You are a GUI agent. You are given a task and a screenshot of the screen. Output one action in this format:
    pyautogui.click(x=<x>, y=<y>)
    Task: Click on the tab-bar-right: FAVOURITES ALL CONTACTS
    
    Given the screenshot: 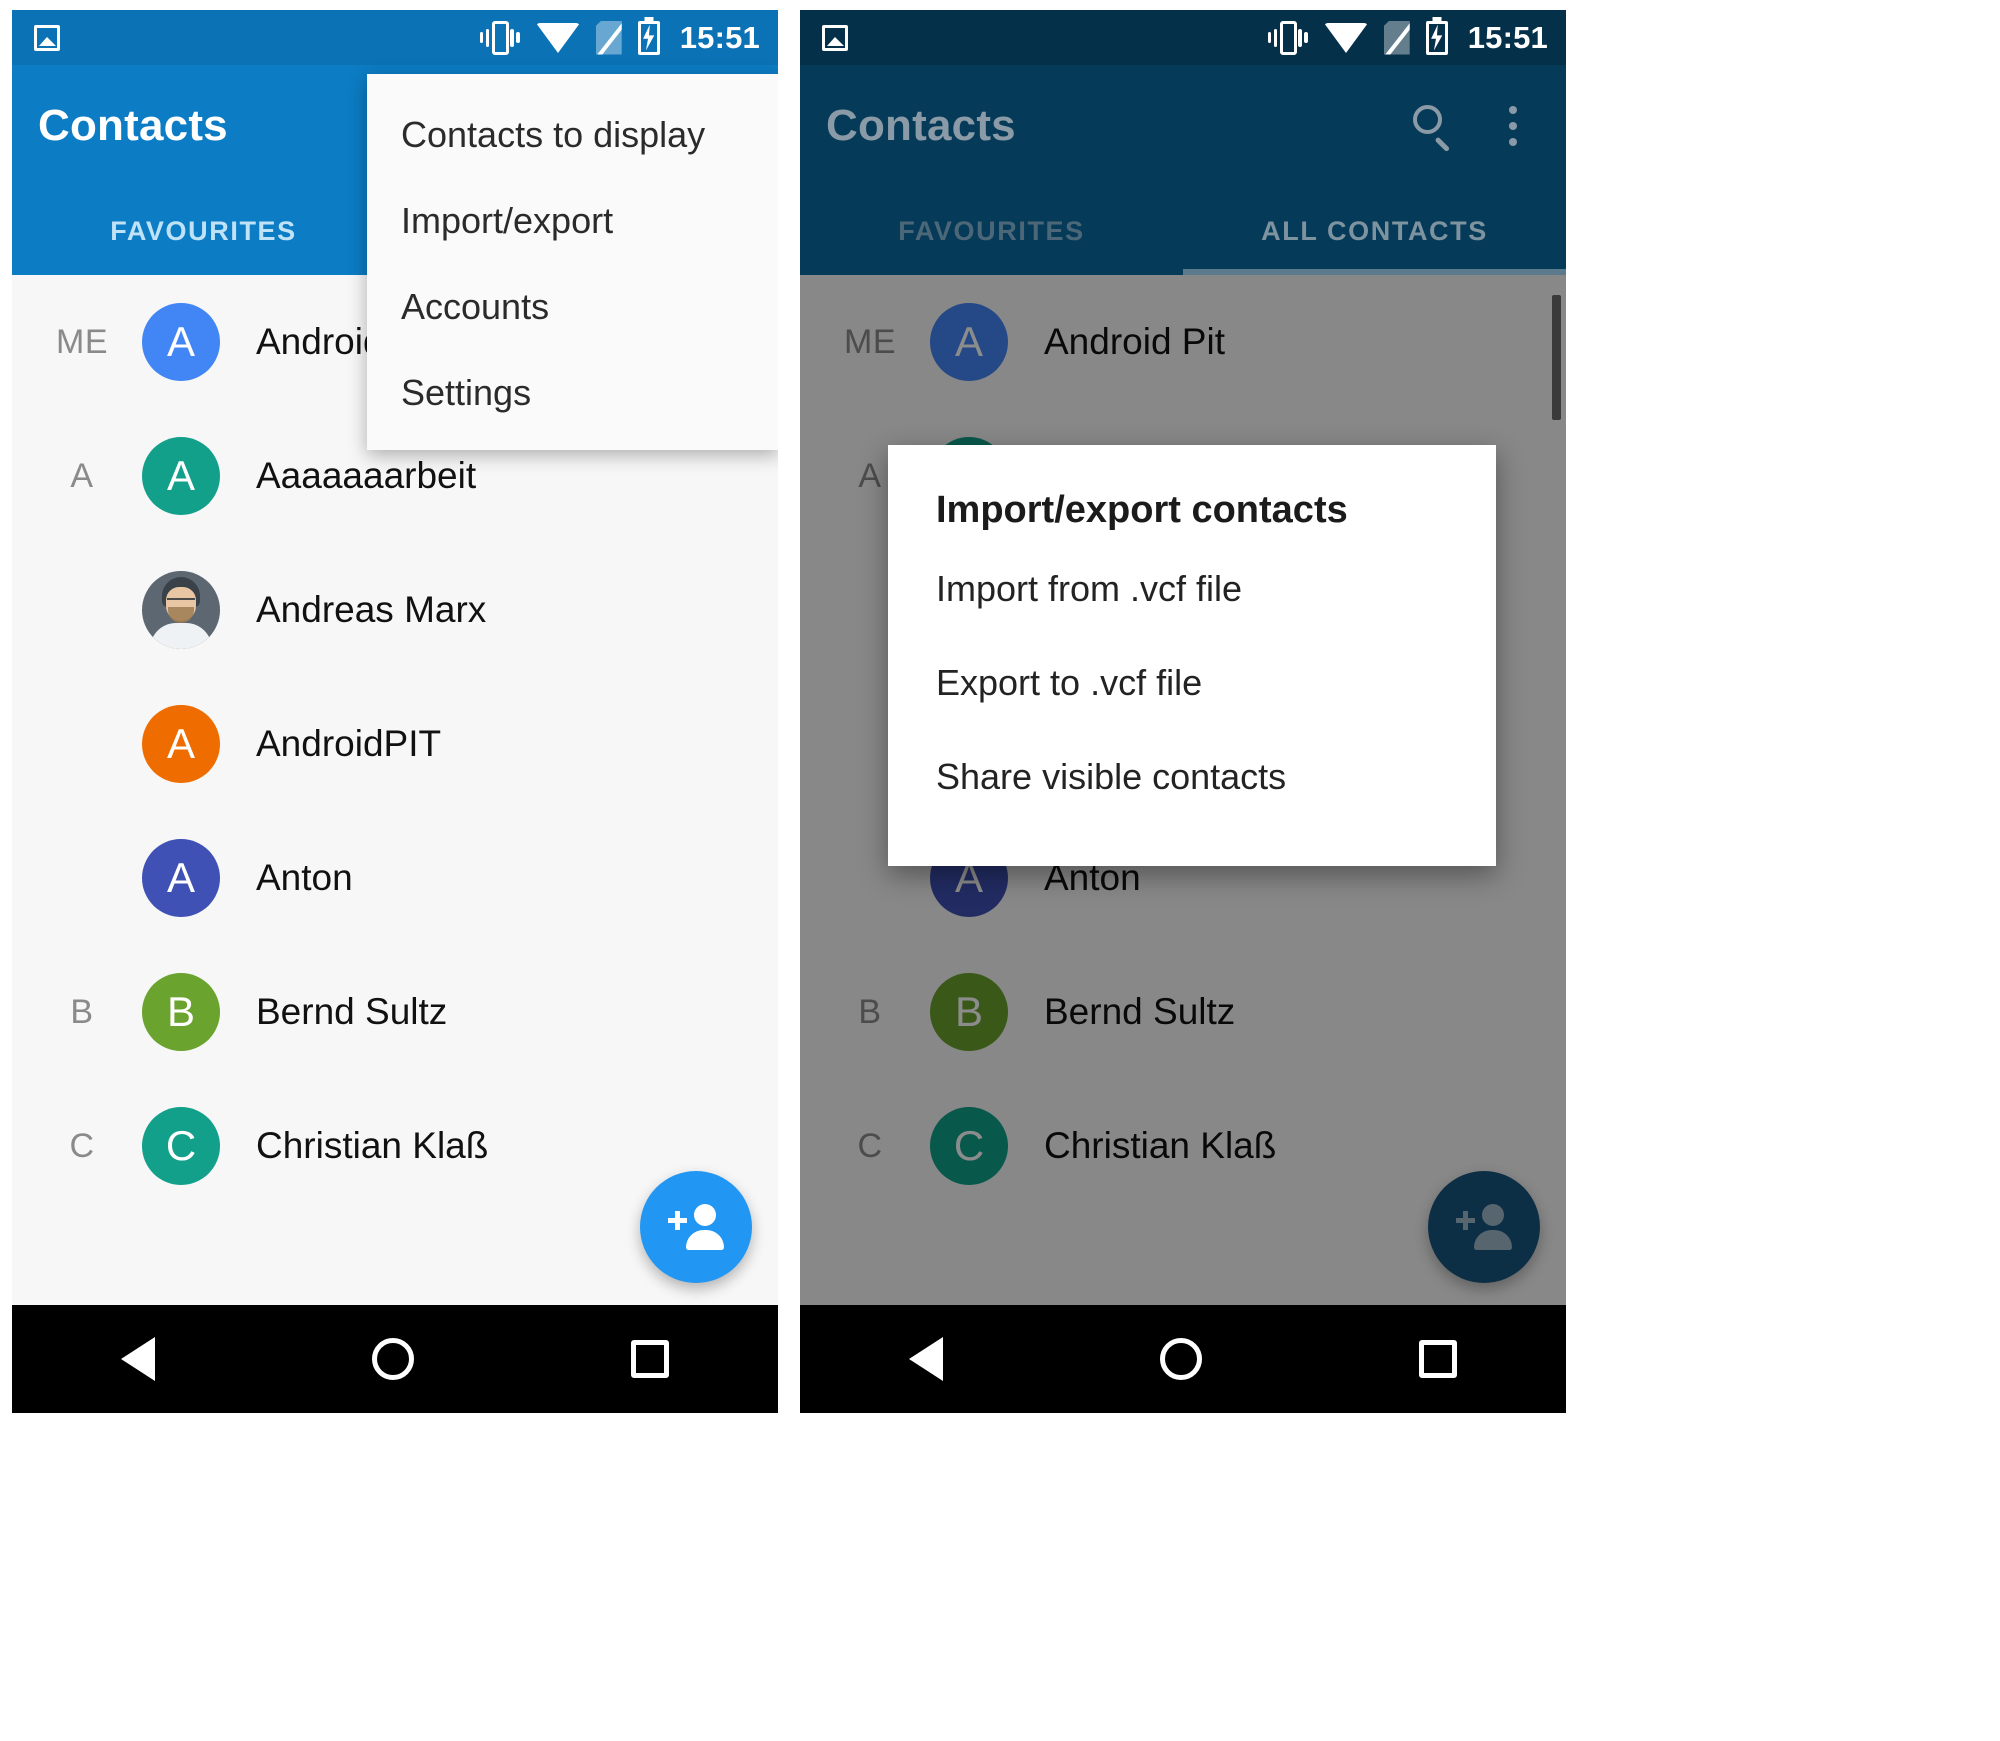 What is the action you would take?
    pyautogui.click(x=1183, y=231)
    